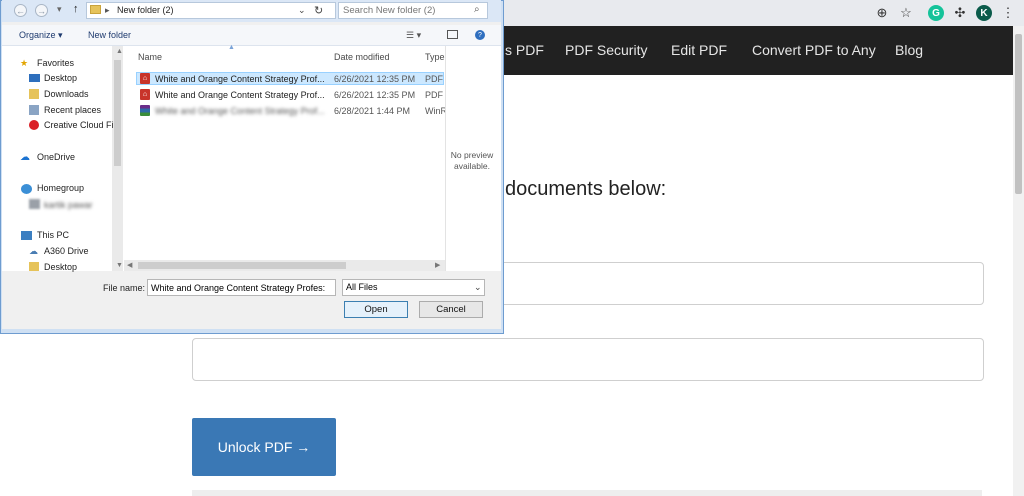 The height and width of the screenshot is (496, 1024). Describe the element at coordinates (60, 188) in the screenshot. I see `nav-item-homegroup: Homegroup` at that location.